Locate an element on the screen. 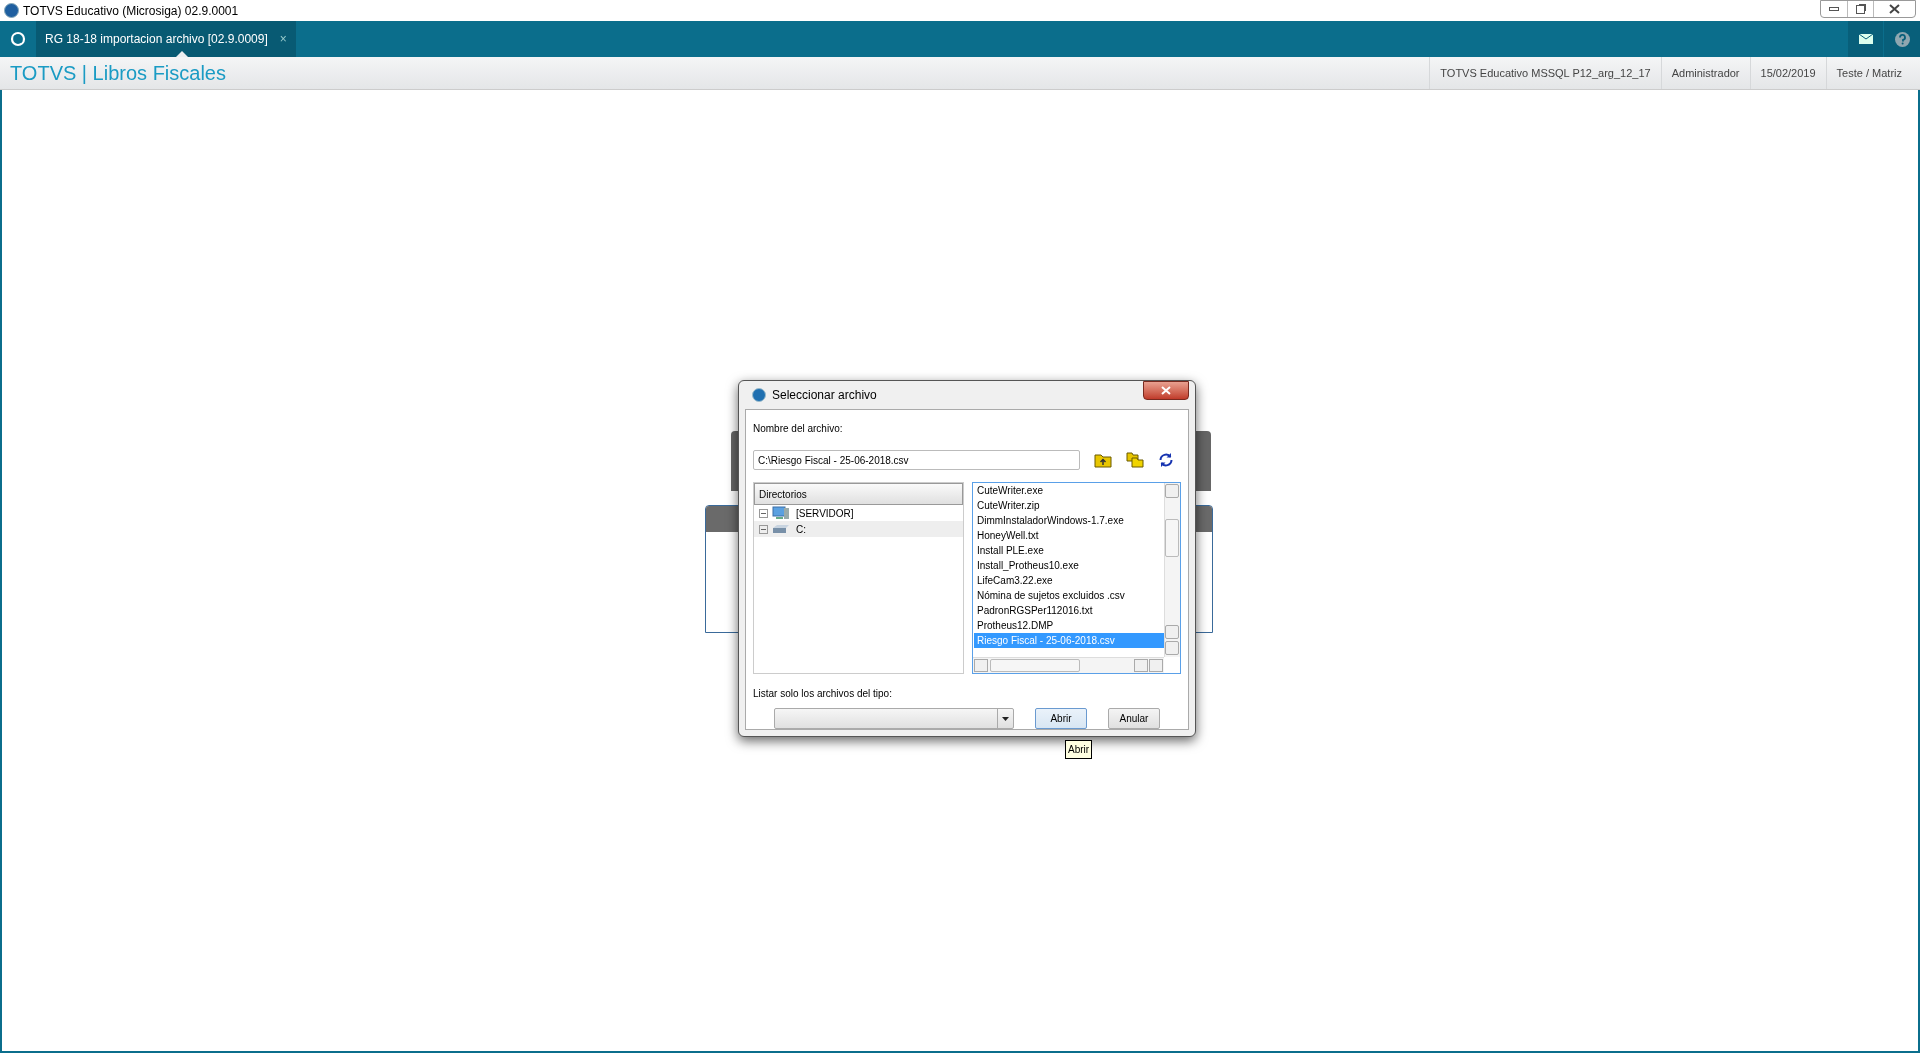 This screenshot has height=1053, width=1920. mail-button is located at coordinates (1866, 39).